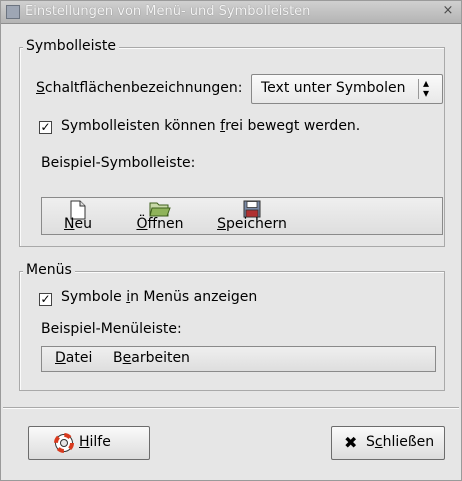  I want to click on toolbar-button-save: Speichern, so click(252, 217).